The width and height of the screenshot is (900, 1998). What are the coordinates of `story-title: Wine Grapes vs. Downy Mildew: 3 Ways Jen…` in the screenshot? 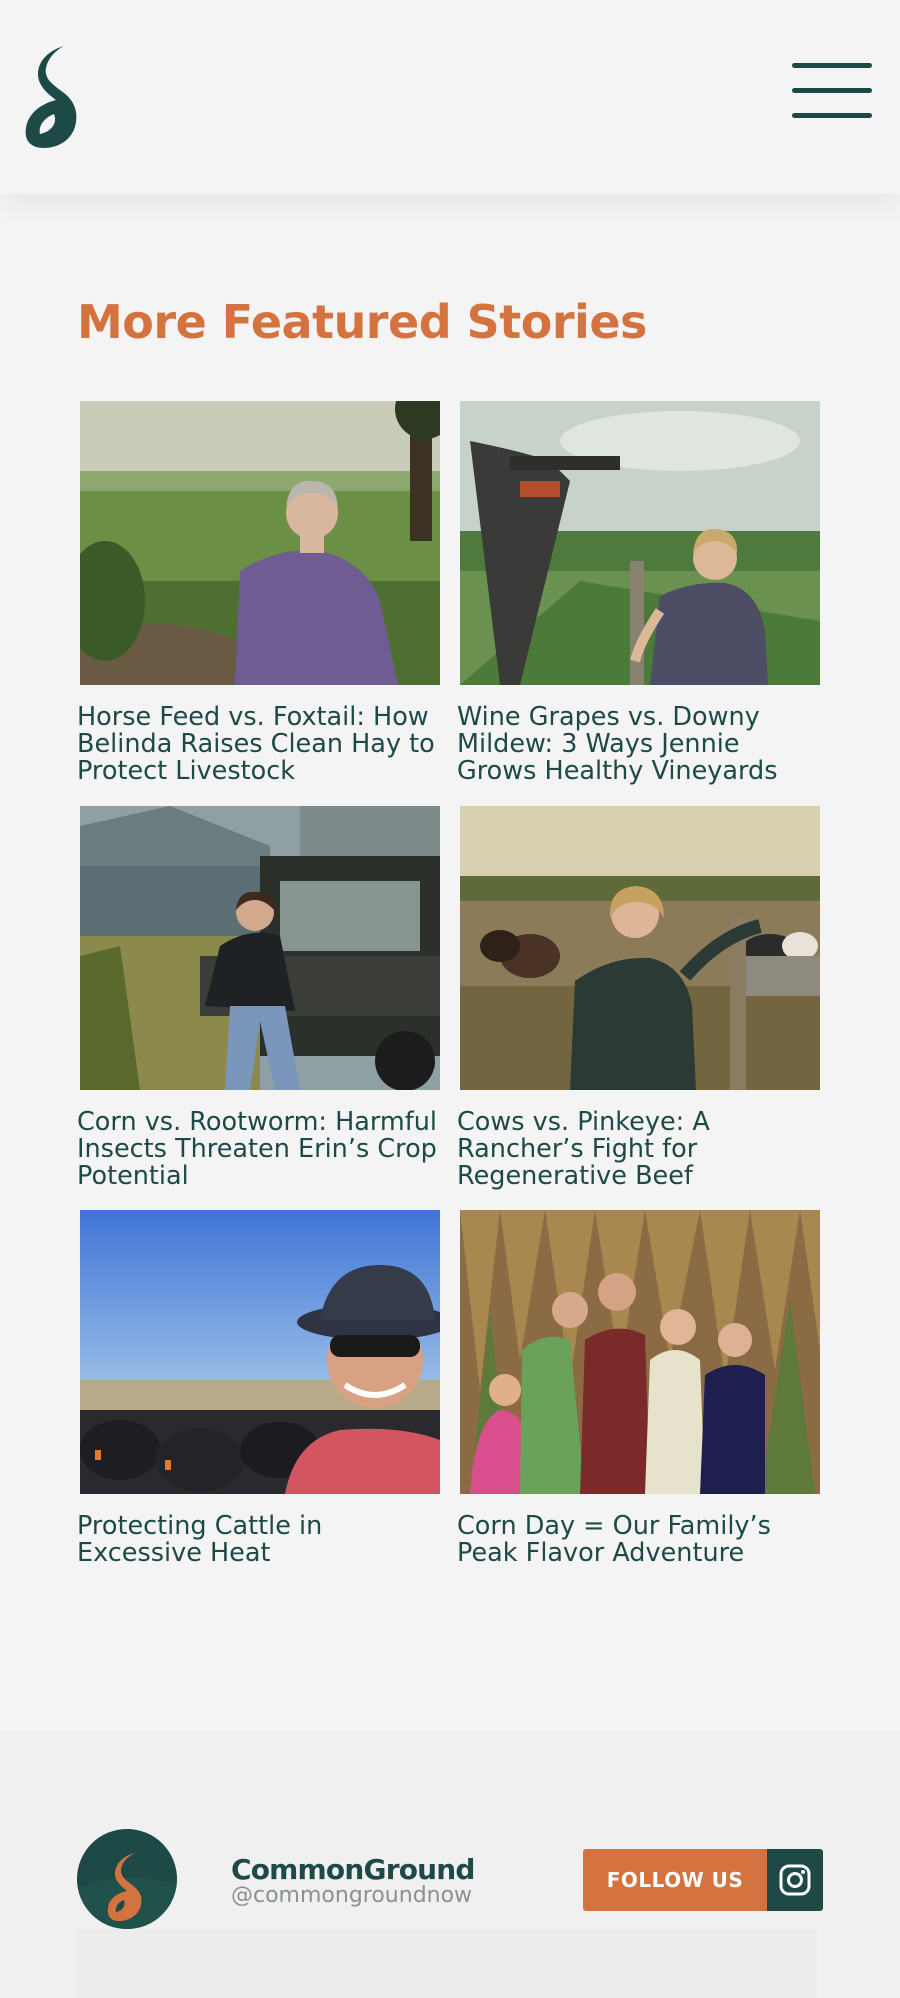 It's located at (639, 744).